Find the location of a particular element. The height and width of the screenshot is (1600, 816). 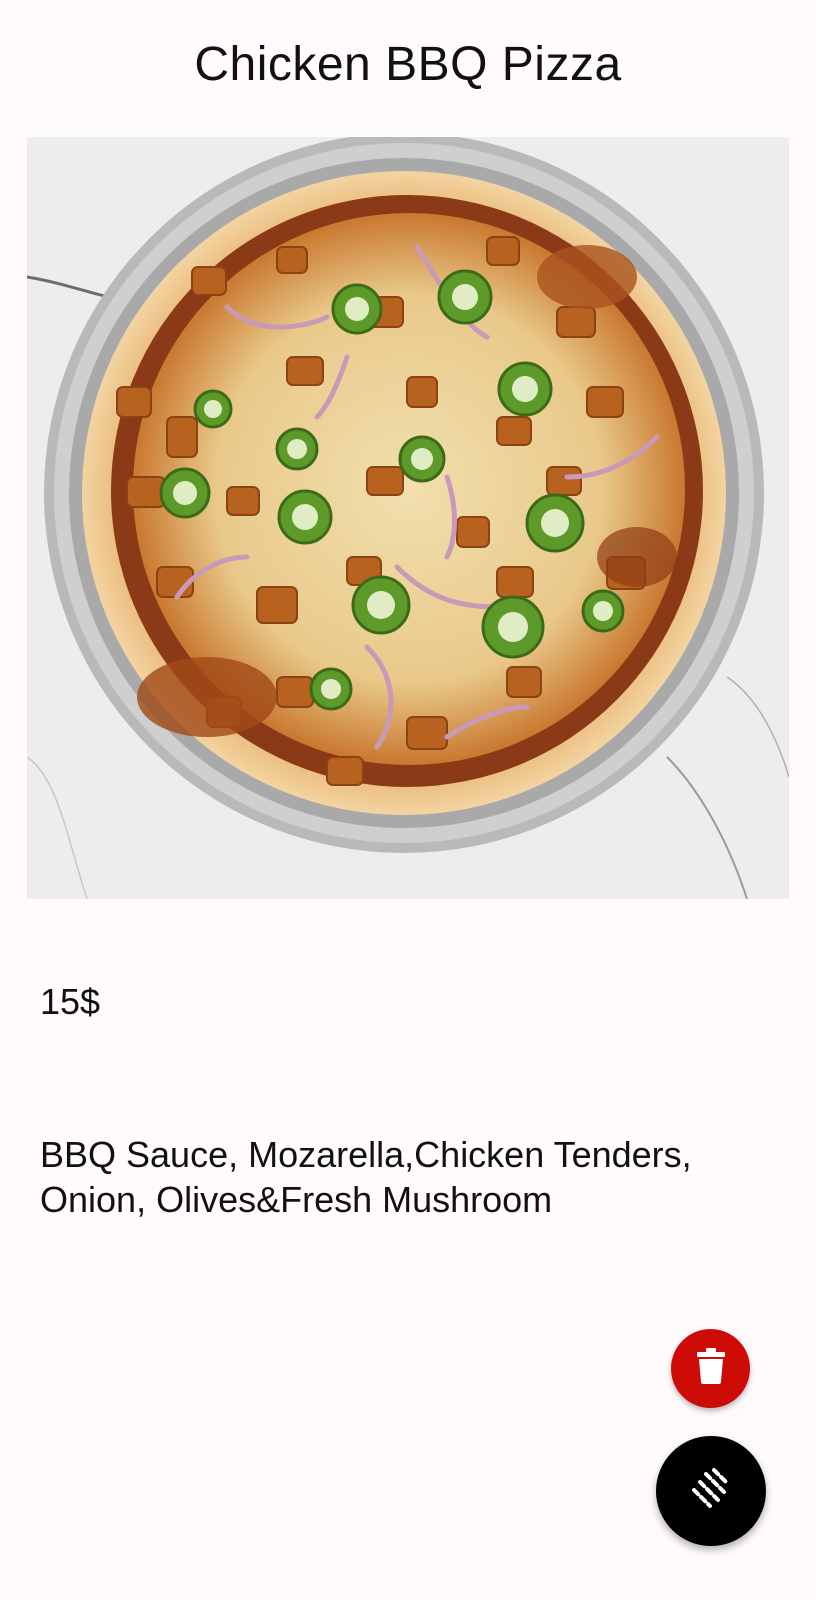

trash-icon is located at coordinates (711, 1368).